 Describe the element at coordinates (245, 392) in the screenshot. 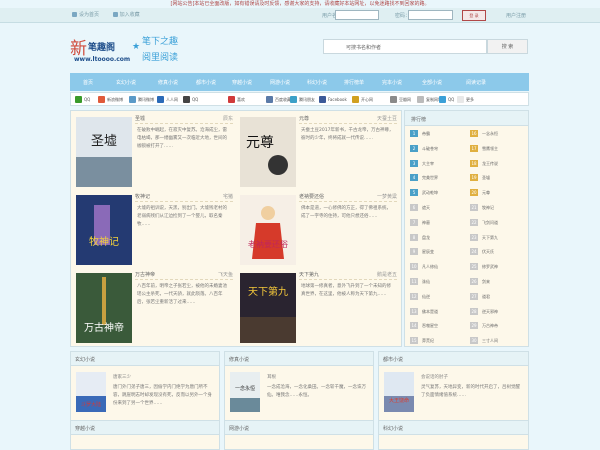

I see `book-cover: 一念永恒` at that location.